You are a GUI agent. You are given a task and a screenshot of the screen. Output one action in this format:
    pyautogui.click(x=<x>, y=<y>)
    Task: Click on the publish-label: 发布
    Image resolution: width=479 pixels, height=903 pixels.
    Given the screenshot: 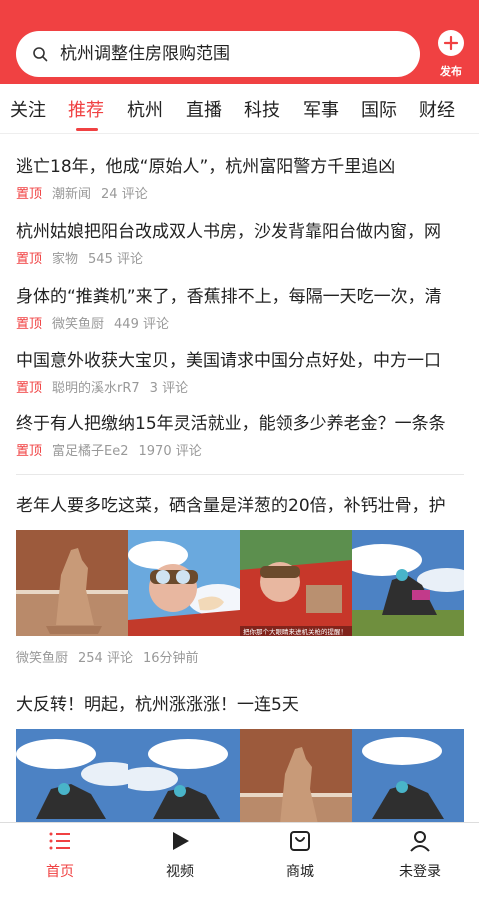 What is the action you would take?
    pyautogui.click(x=451, y=71)
    